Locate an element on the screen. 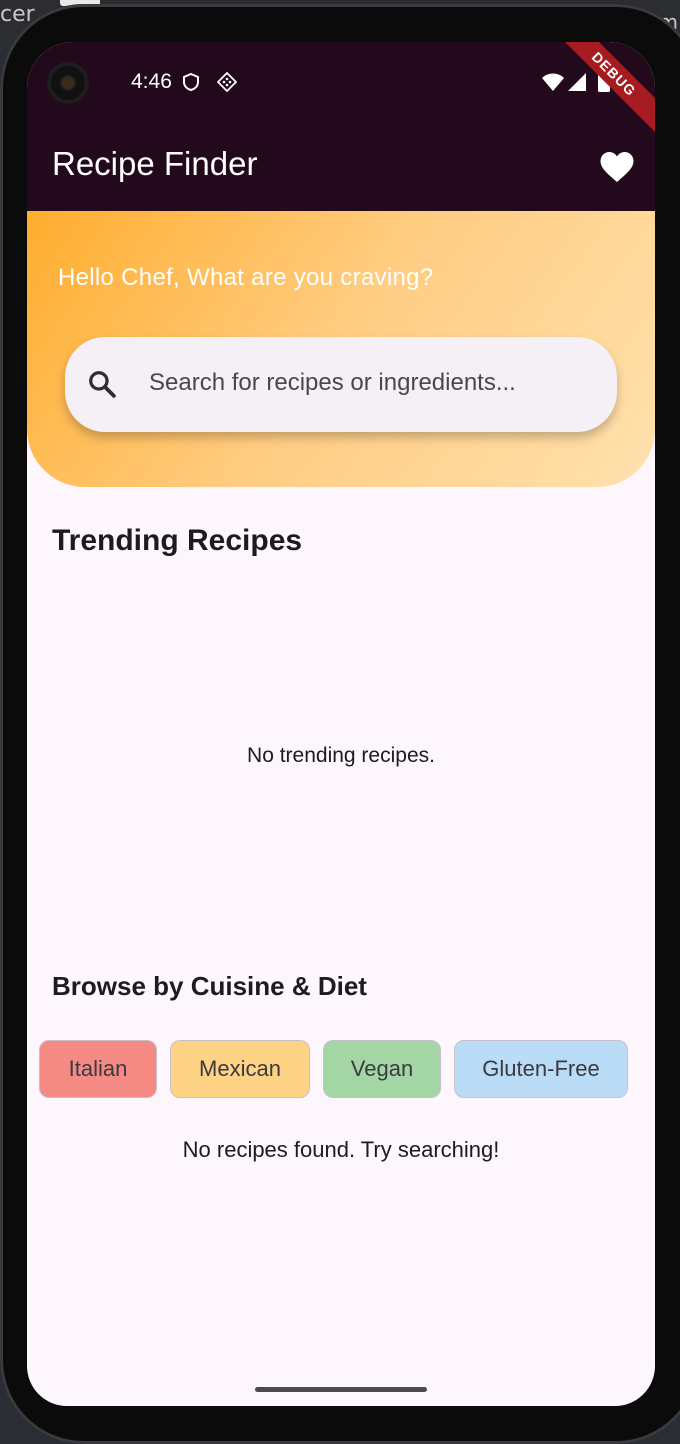 This screenshot has width=680, height=1444. status-time: 4:46 is located at coordinates (151, 81).